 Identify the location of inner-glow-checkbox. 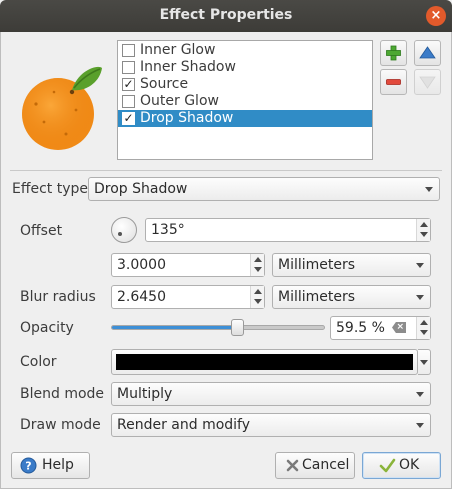
(128, 50).